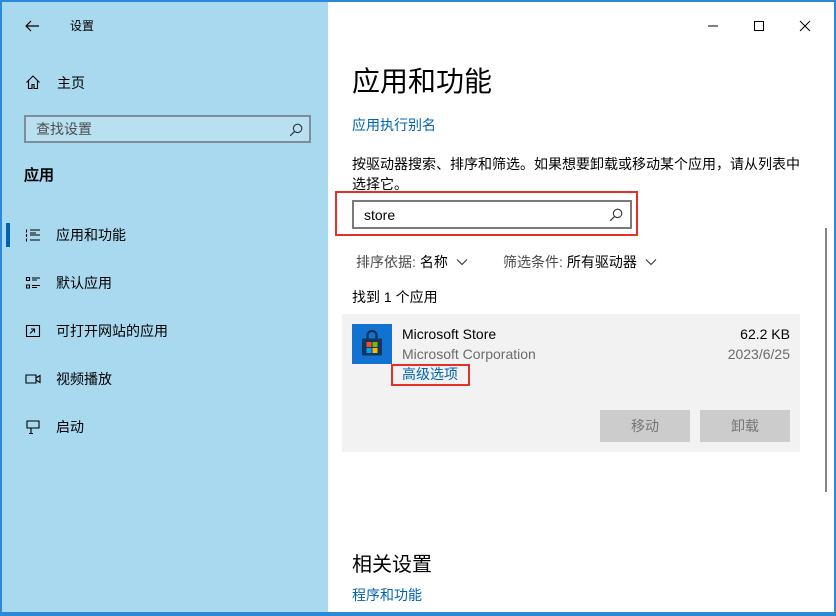  I want to click on close-icon, so click(805, 26).